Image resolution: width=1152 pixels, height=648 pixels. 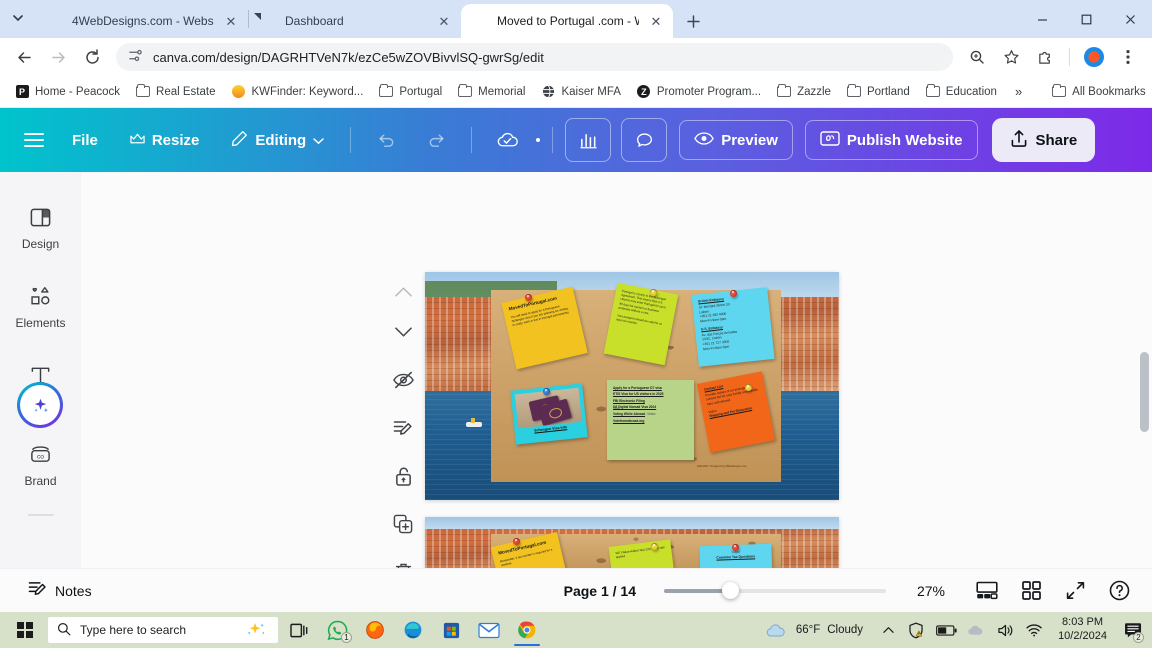 What do you see at coordinates (644, 140) in the screenshot?
I see `comments-button` at bounding box center [644, 140].